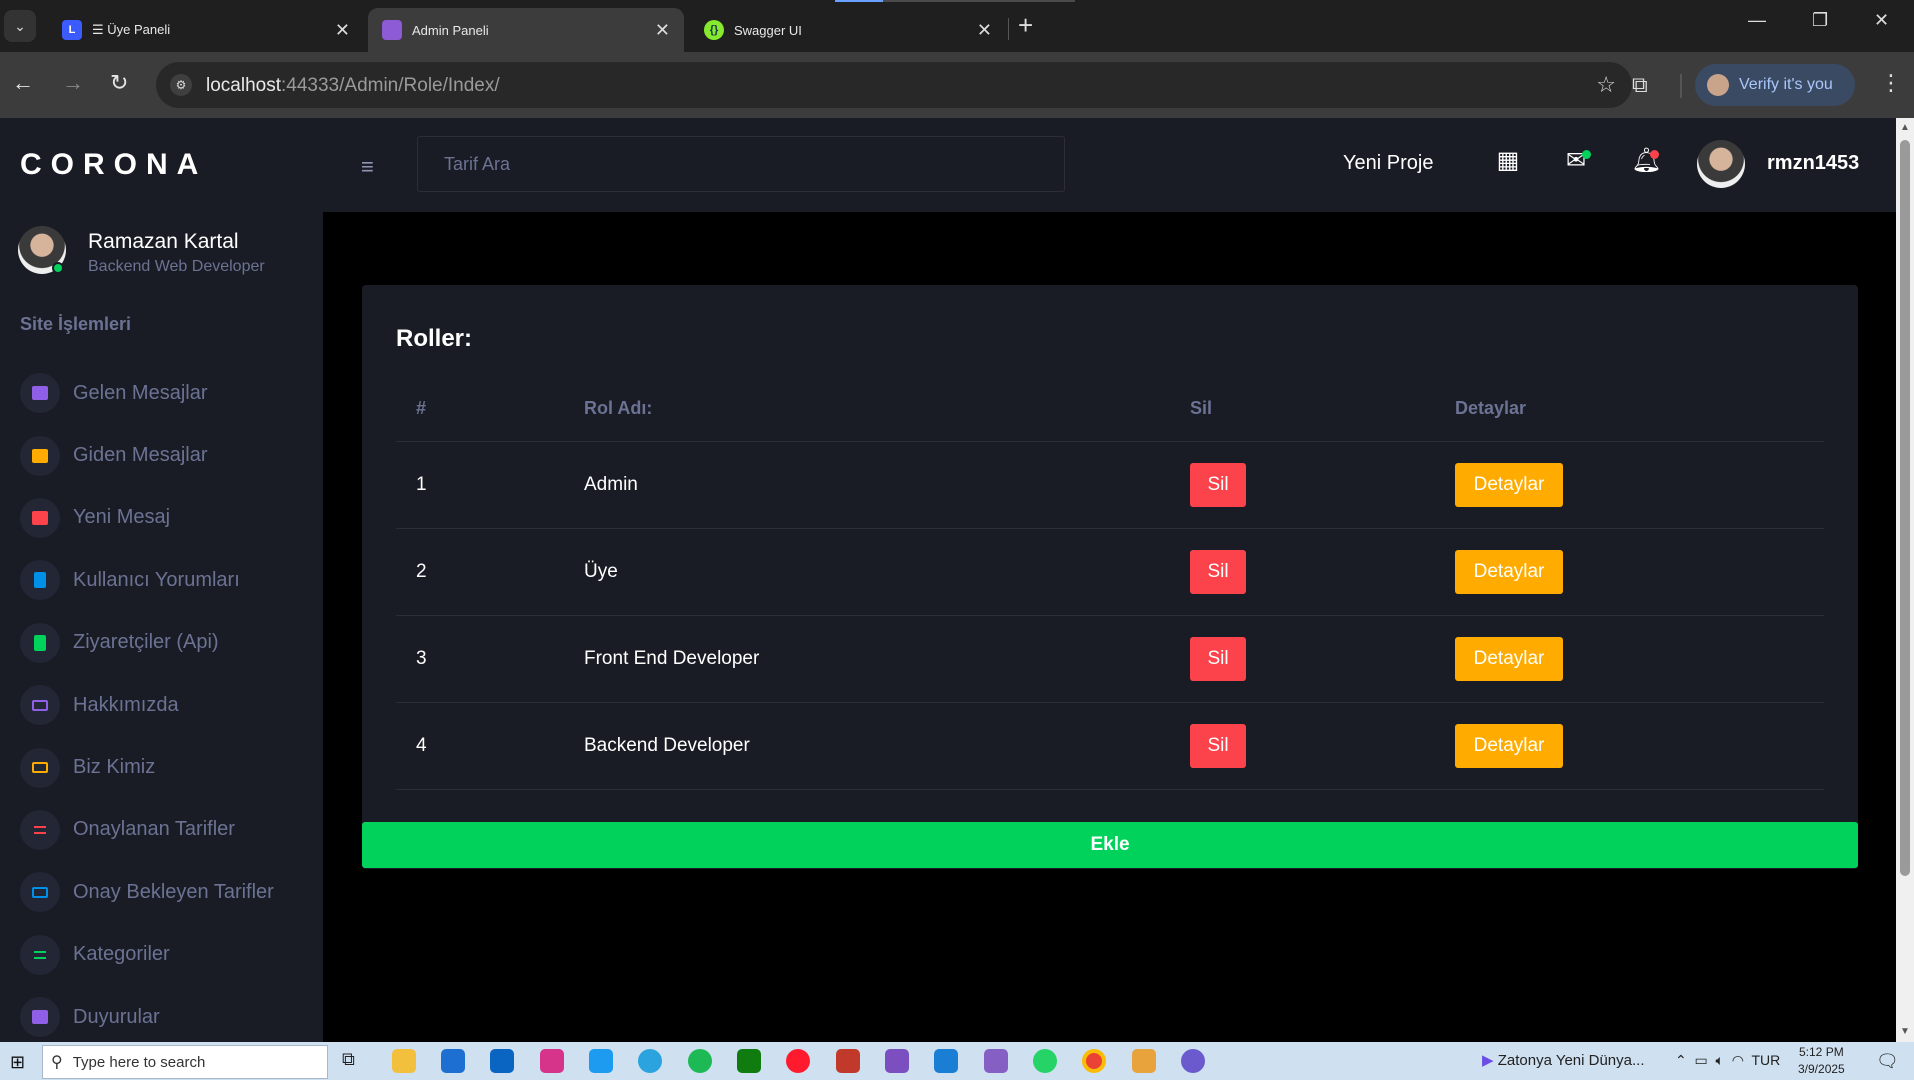  I want to click on xbox-icon, so click(749, 1061).